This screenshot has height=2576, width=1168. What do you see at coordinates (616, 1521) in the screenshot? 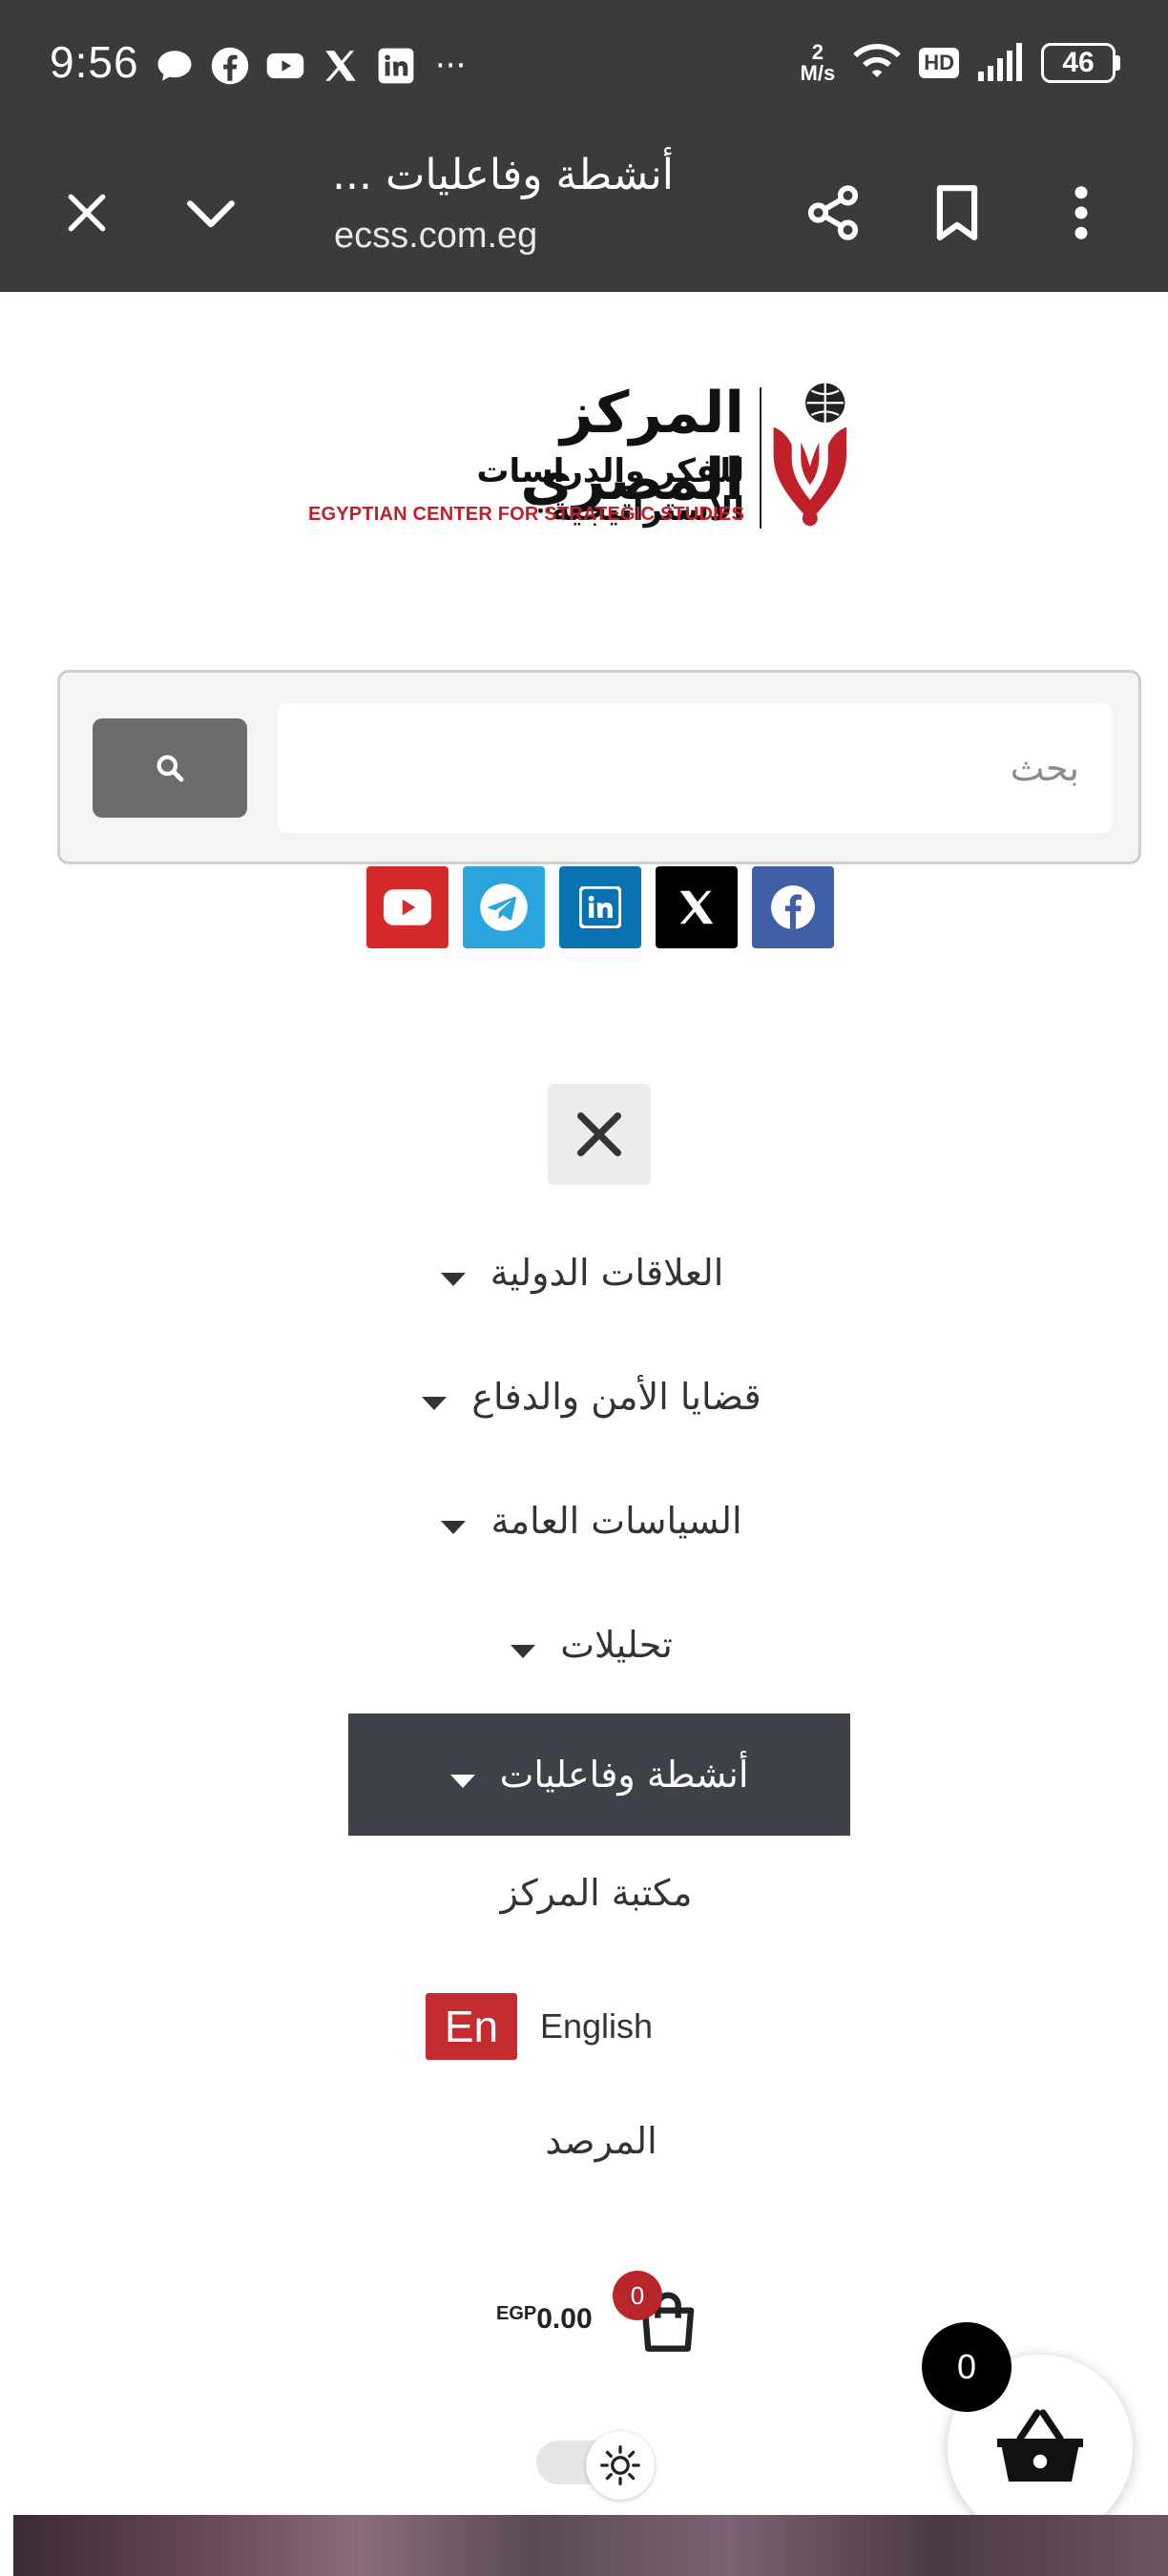
I see `menu-item-label: السياسات العامة` at bounding box center [616, 1521].